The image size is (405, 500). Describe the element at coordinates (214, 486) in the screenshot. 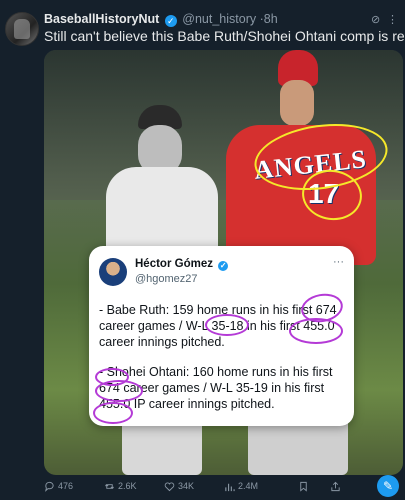

I see `tweet-actions: 476 2.6K 34K 2.4M` at that location.